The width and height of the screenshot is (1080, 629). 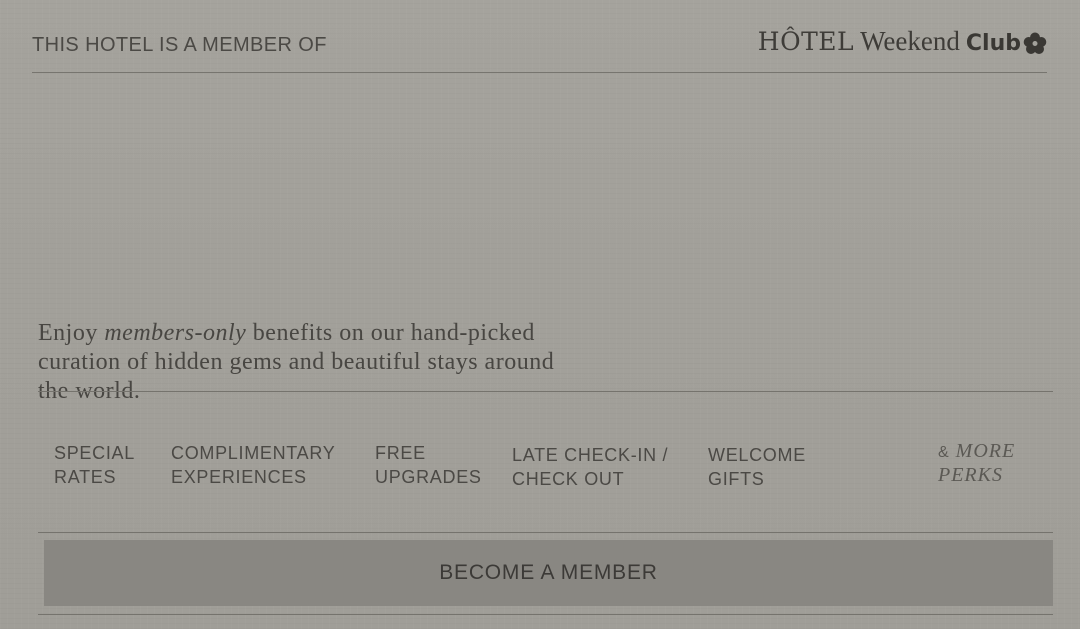 What do you see at coordinates (545, 391) in the screenshot?
I see `divider-top` at bounding box center [545, 391].